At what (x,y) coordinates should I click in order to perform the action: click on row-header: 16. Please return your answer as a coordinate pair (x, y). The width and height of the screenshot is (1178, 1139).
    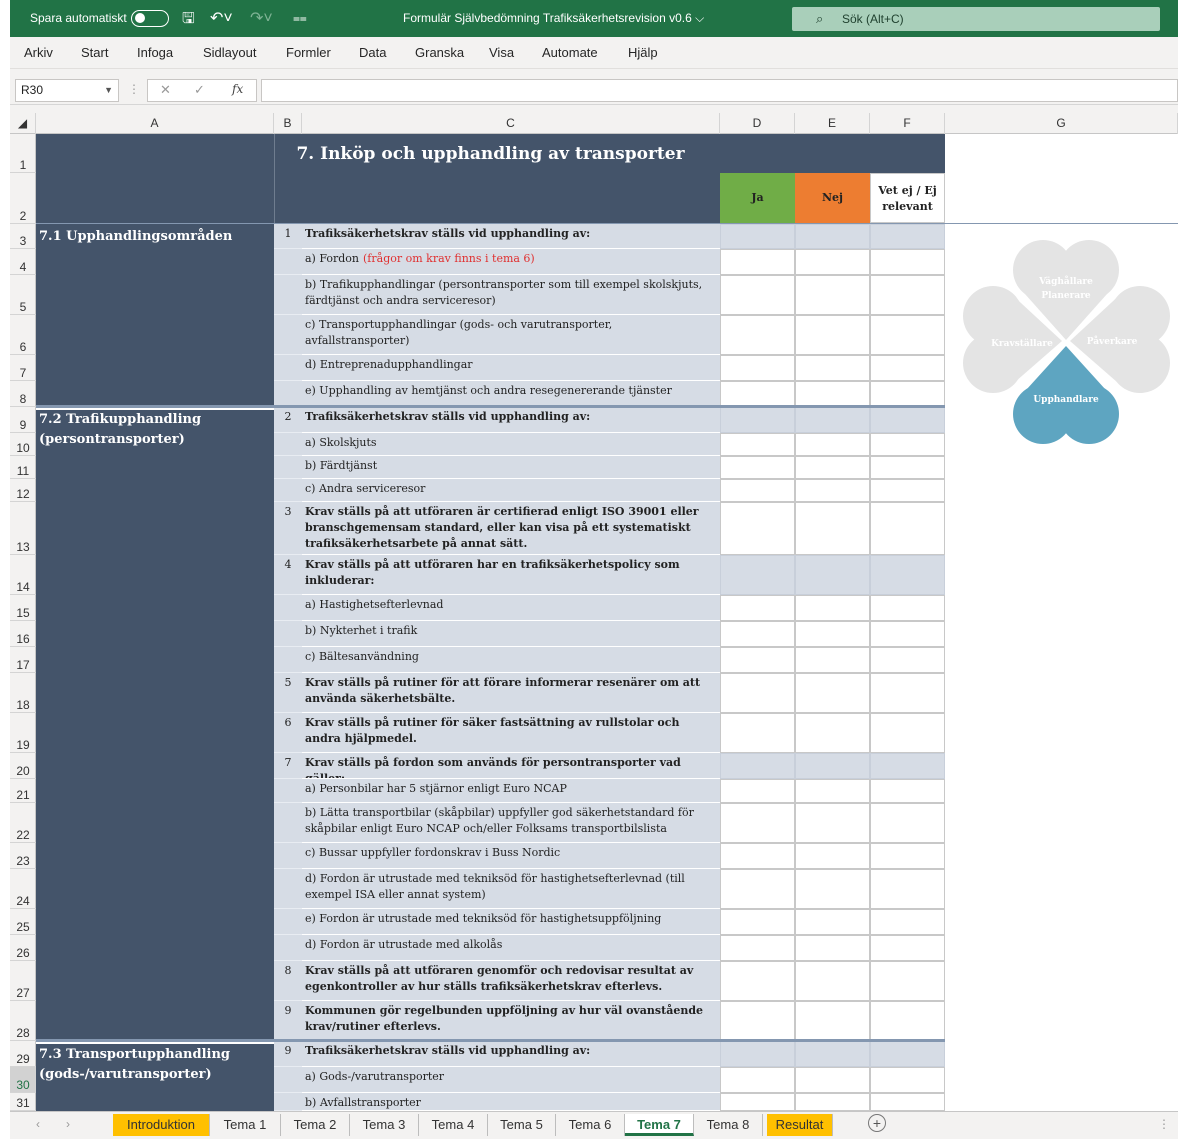
    Looking at the image, I should click on (23, 634).